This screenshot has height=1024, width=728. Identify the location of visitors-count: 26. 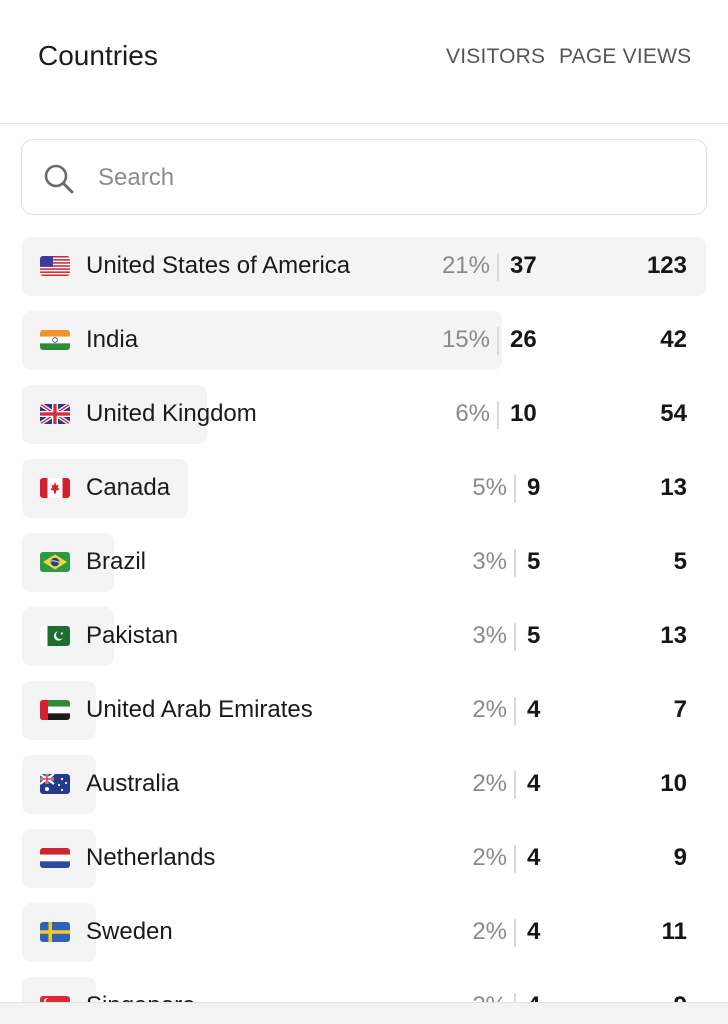
(523, 339).